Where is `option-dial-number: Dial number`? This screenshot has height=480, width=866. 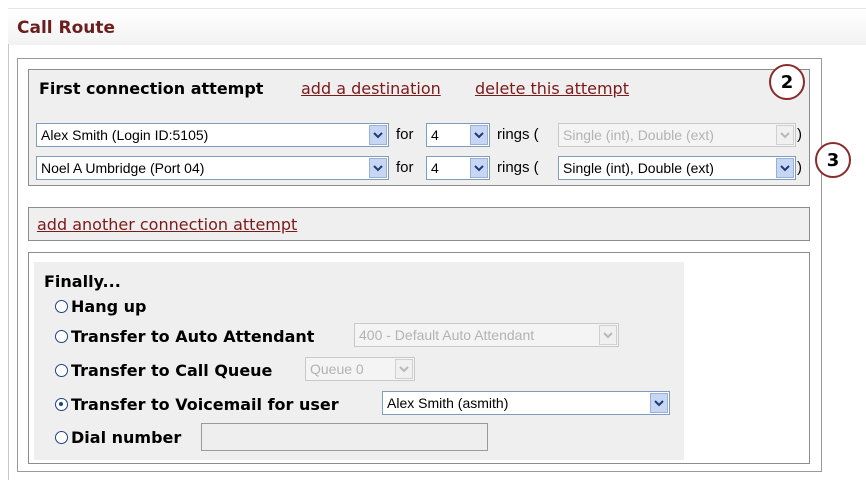 option-dial-number: Dial number is located at coordinates (118, 437).